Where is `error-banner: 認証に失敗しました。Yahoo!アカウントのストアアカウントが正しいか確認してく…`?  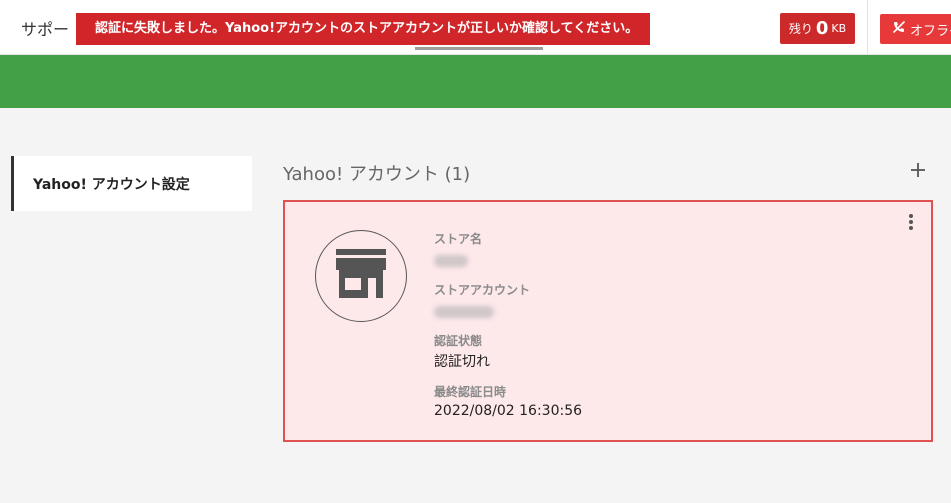
error-banner: 認証に失敗しました。Yahoo!アカウントのストアアカウントが正しいか確認してく… is located at coordinates (363, 29).